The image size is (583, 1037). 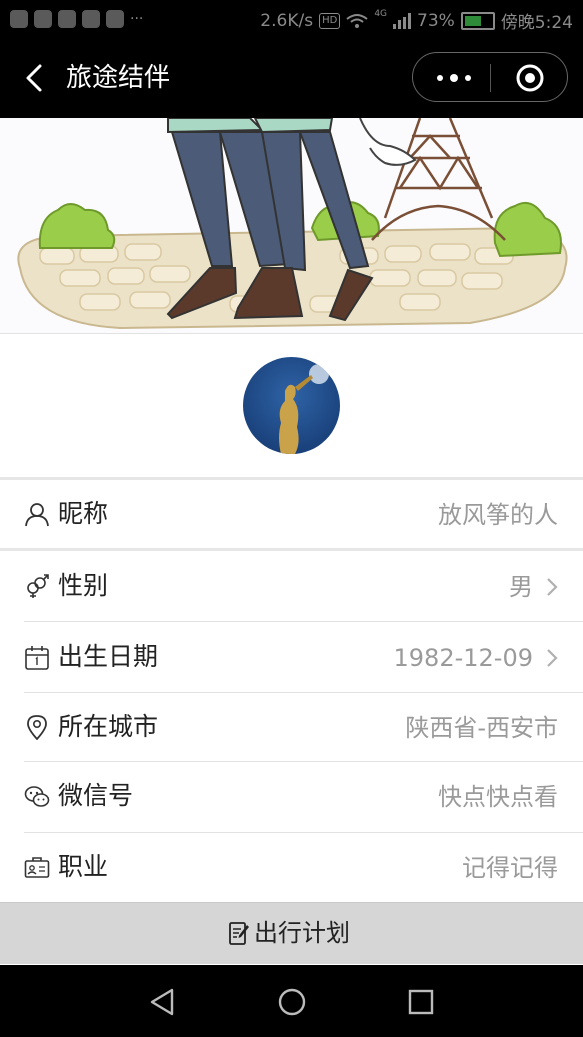 What do you see at coordinates (291, 586) in the screenshot?
I see `row-gender: 性别 男` at bounding box center [291, 586].